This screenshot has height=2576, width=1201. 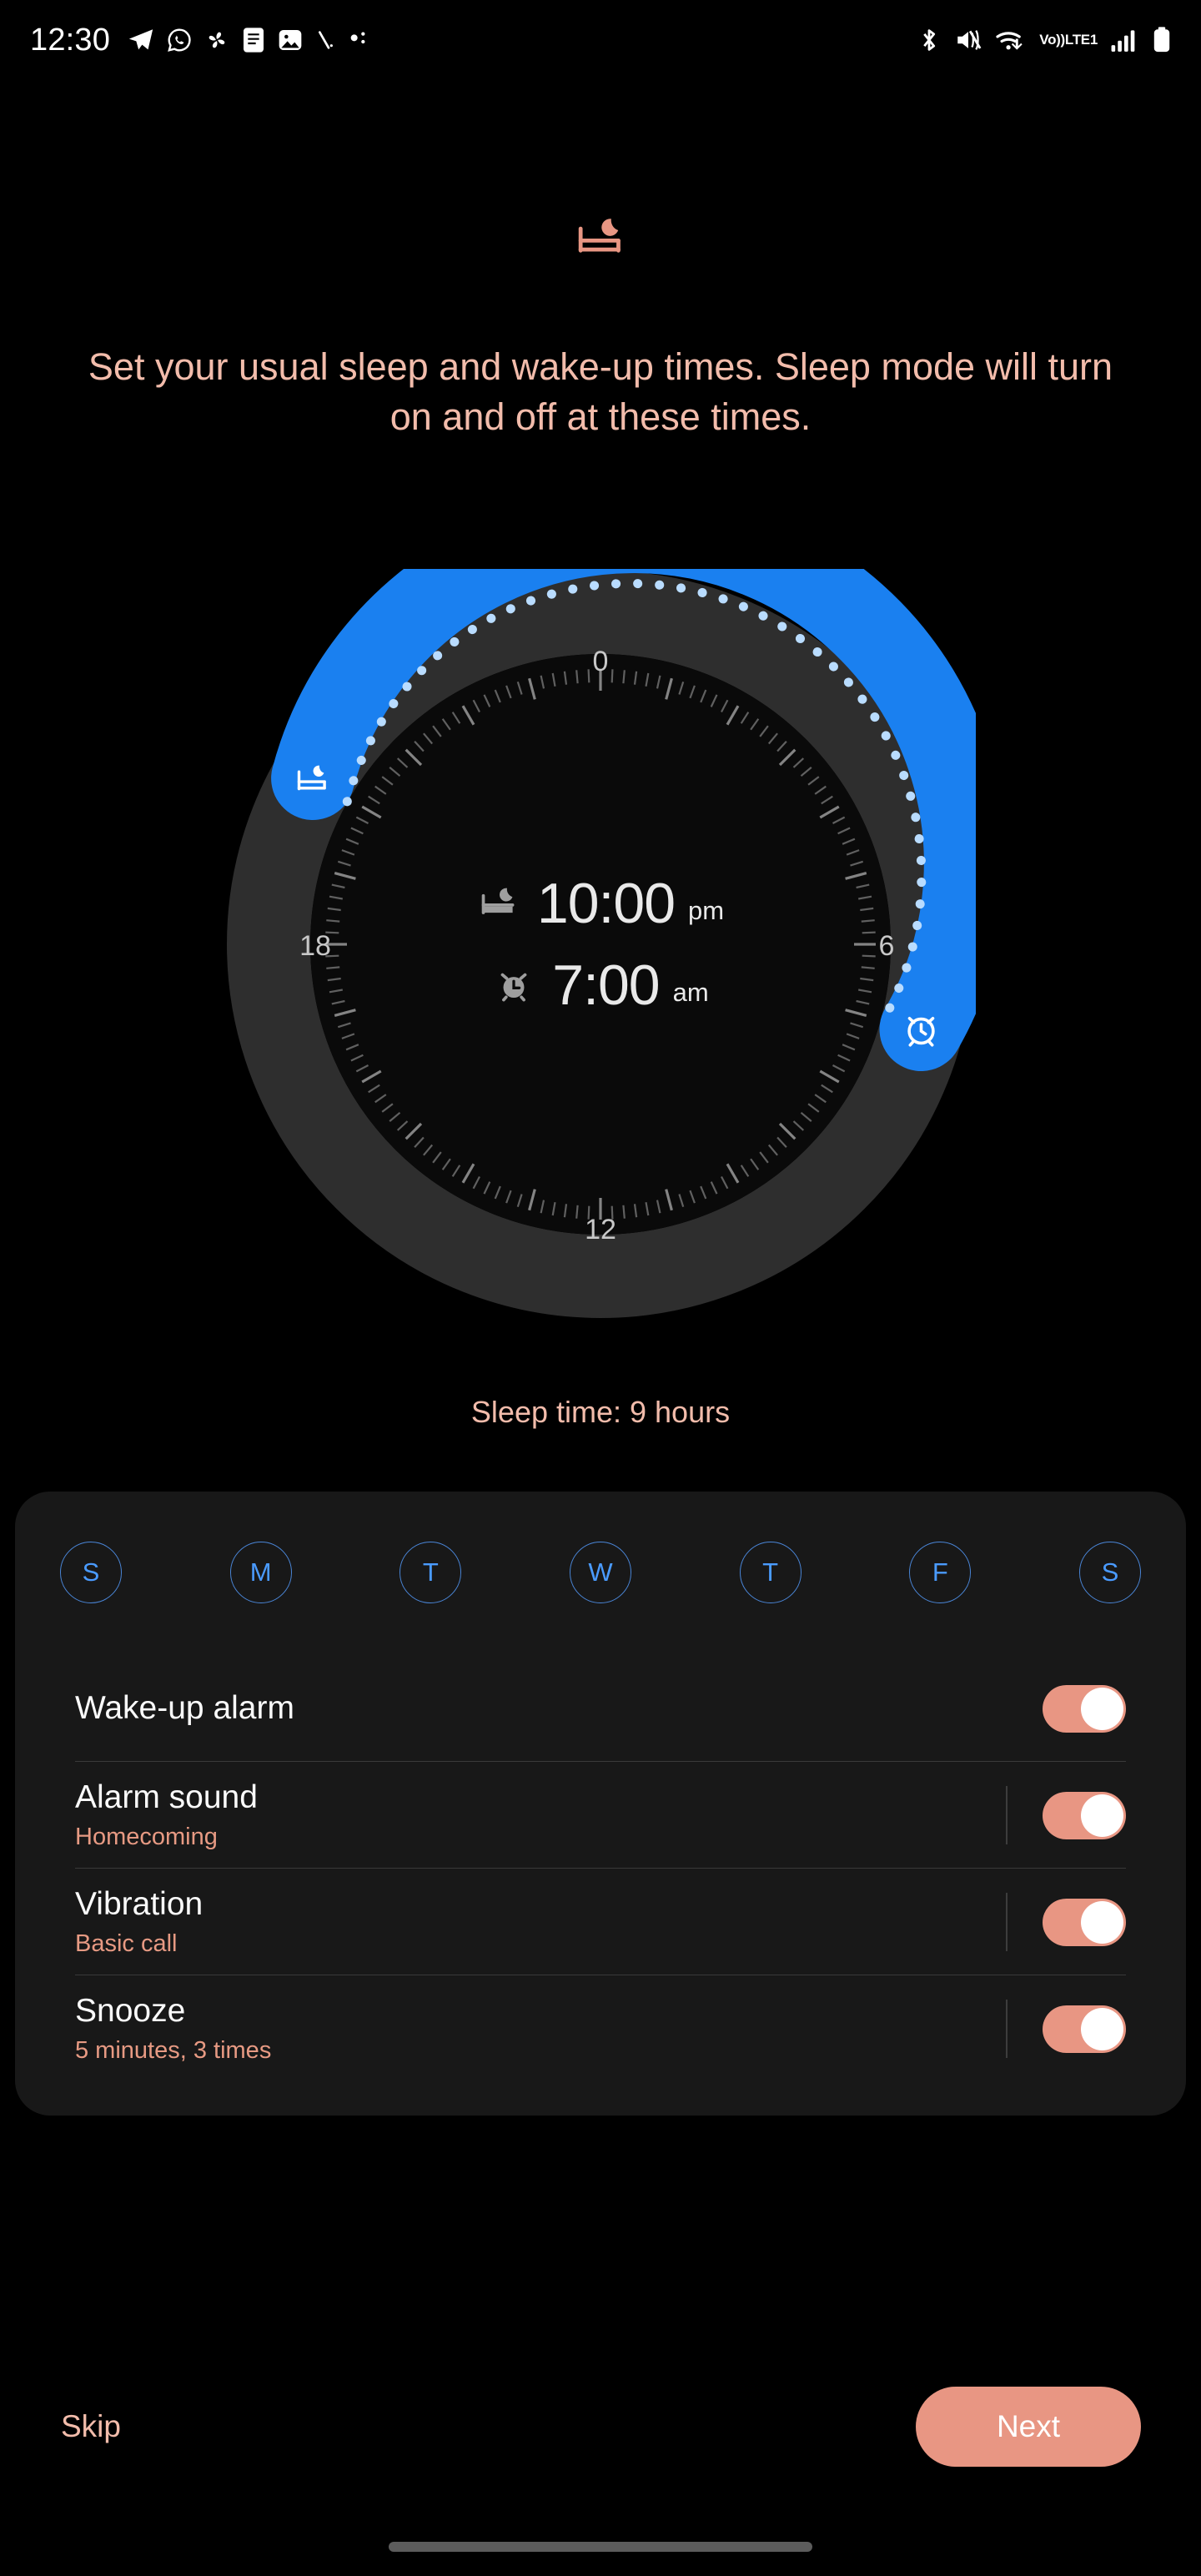 What do you see at coordinates (929, 40) in the screenshot?
I see `bluetooth-icon` at bounding box center [929, 40].